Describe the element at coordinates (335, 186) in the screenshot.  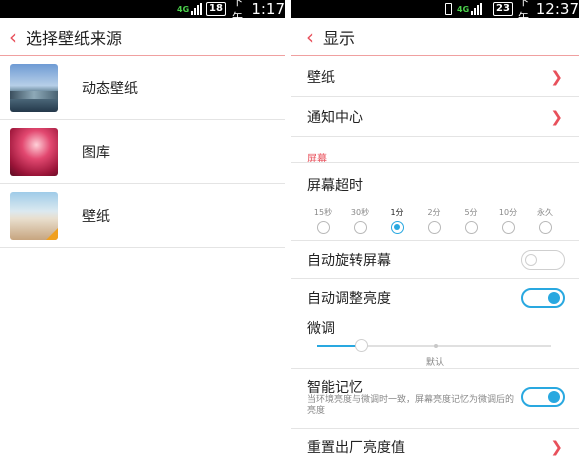
I see `screen-timeout-label: 屏幕超时` at that location.